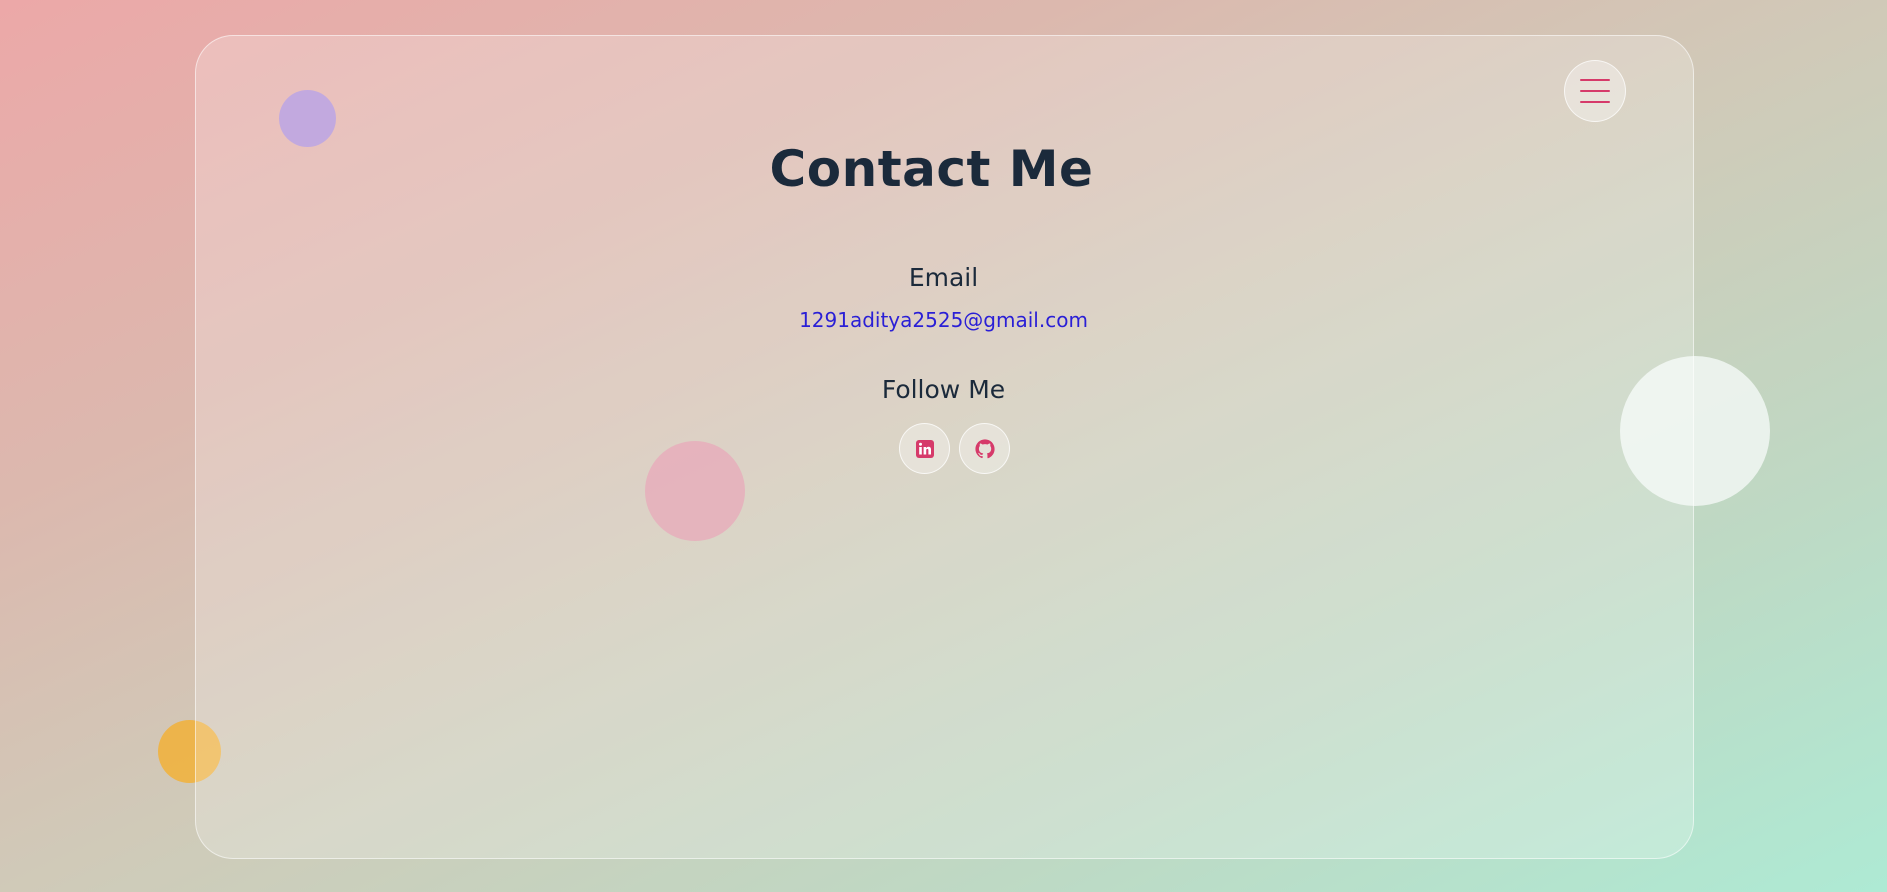 This screenshot has width=1887, height=892. Describe the element at coordinates (954, 448) in the screenshot. I see `social-links` at that location.